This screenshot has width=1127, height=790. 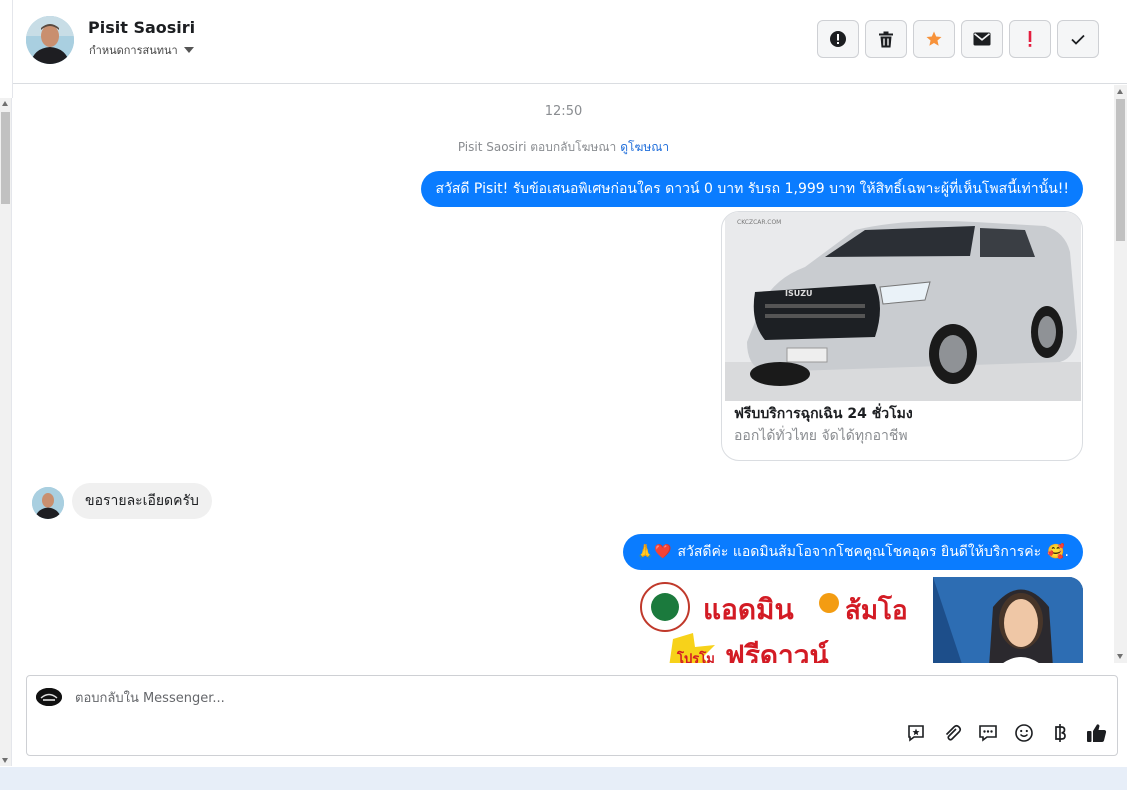 I want to click on incoming-message: ขอรายละเอียดครับ, so click(x=142, y=501).